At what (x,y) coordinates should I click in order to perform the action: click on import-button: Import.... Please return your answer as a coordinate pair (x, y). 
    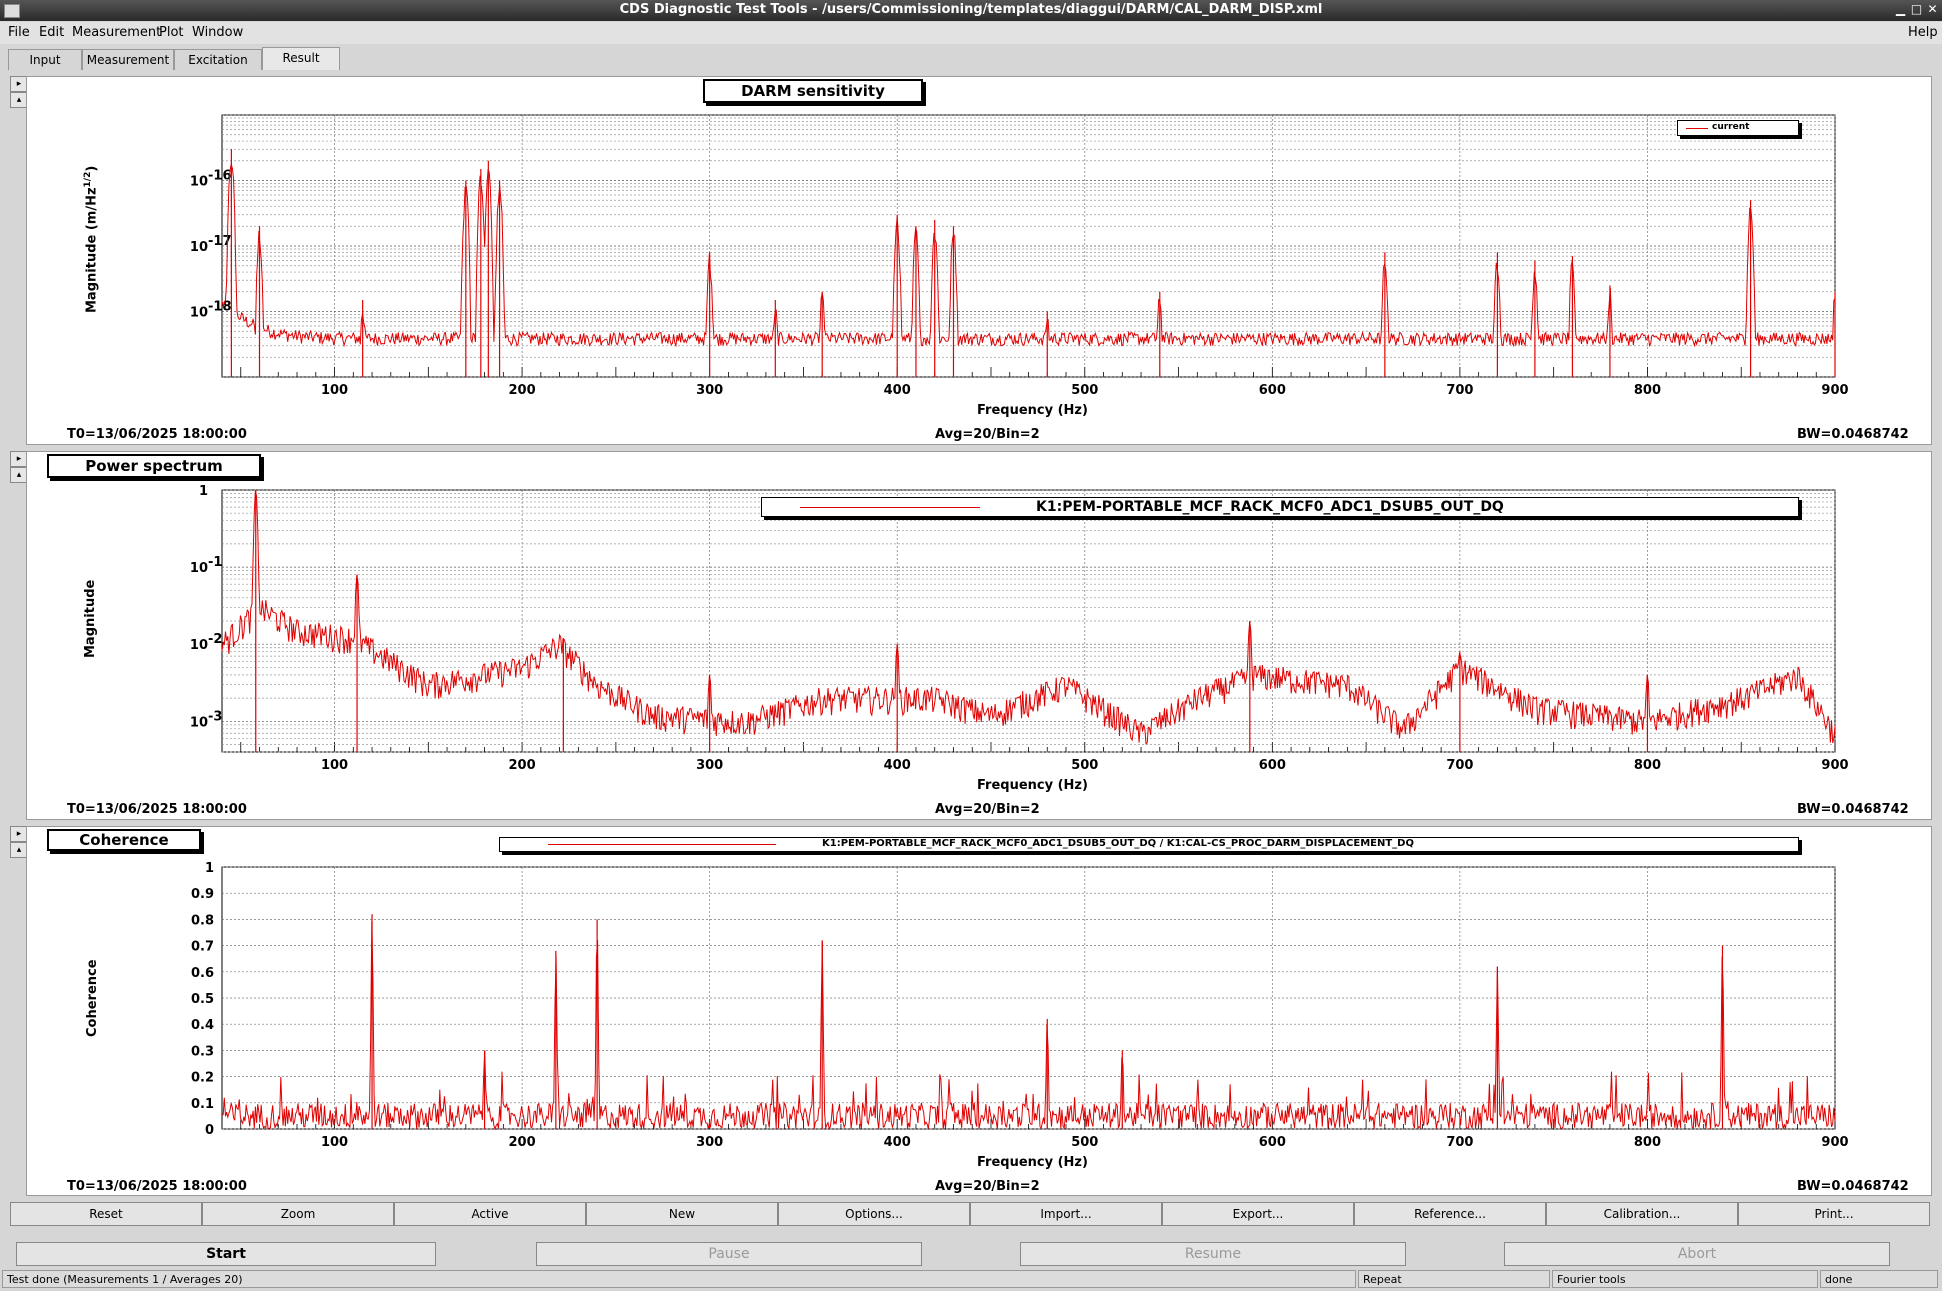
    Looking at the image, I should click on (1066, 1214).